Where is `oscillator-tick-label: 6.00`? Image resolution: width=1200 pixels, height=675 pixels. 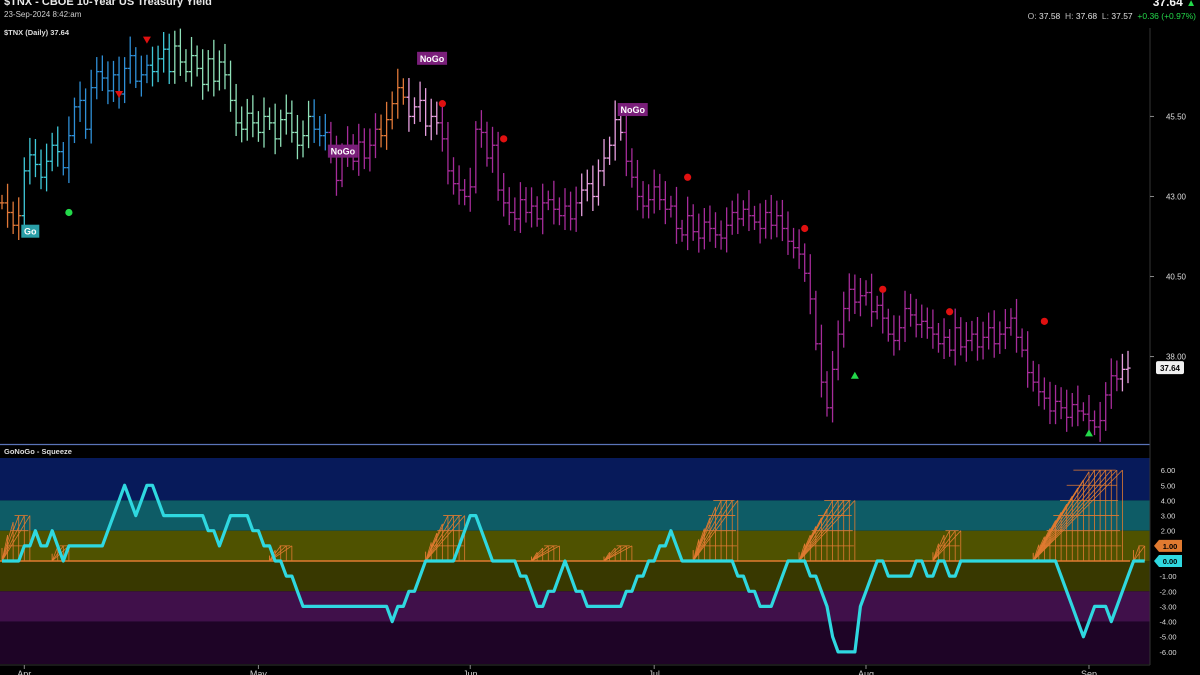 oscillator-tick-label: 6.00 is located at coordinates (1168, 470).